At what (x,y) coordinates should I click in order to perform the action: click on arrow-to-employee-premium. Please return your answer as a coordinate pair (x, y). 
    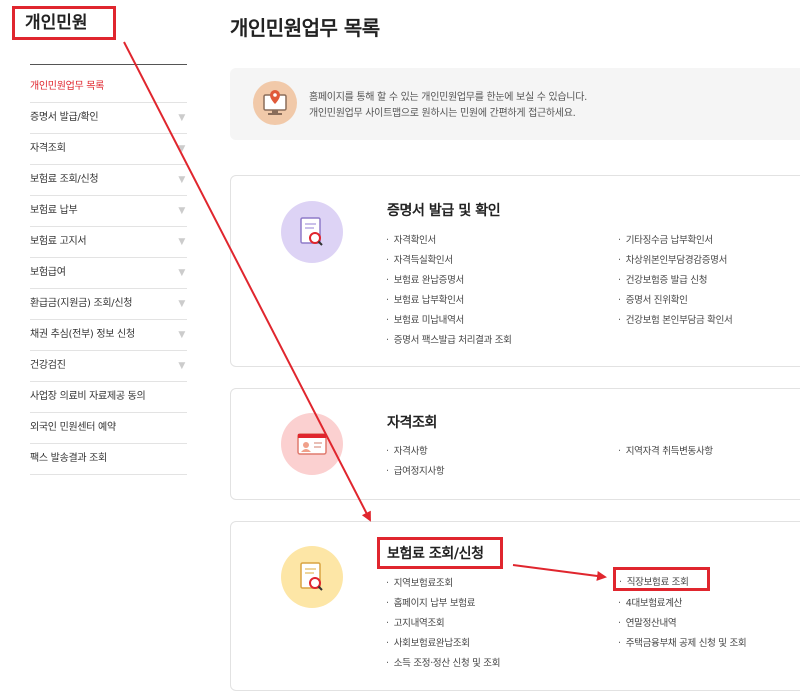
    Looking at the image, I should click on (559, 572).